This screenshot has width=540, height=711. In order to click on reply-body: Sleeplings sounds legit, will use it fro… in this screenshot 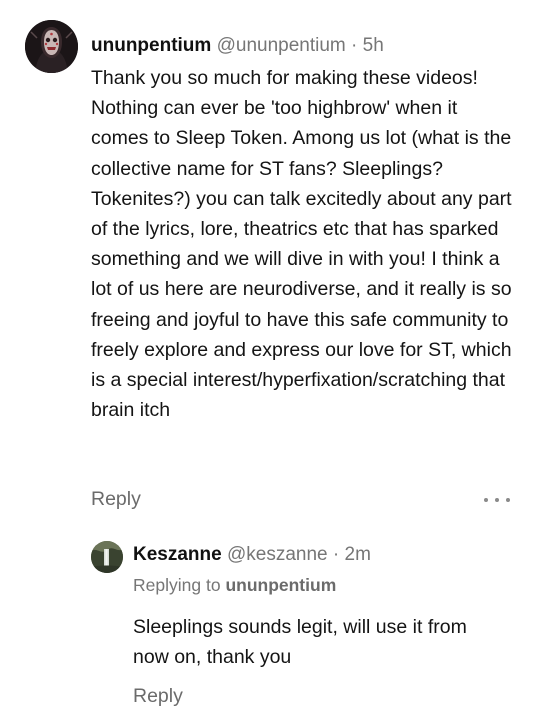, I will do `click(300, 642)`.